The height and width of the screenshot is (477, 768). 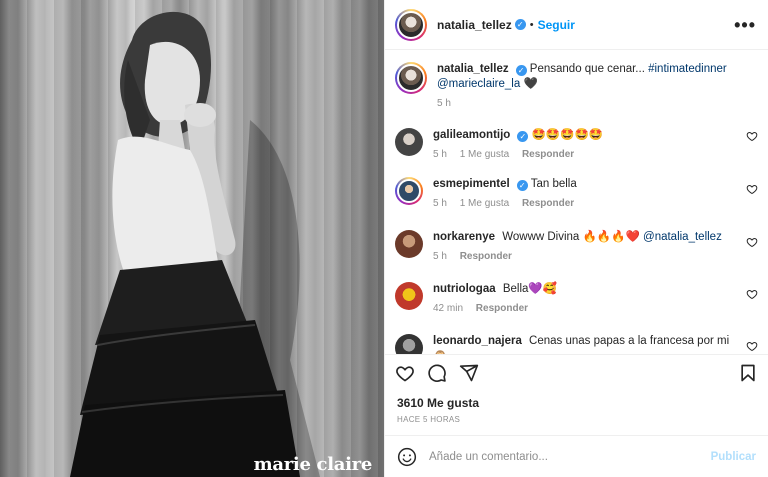 I want to click on caption-avatar, so click(x=411, y=78).